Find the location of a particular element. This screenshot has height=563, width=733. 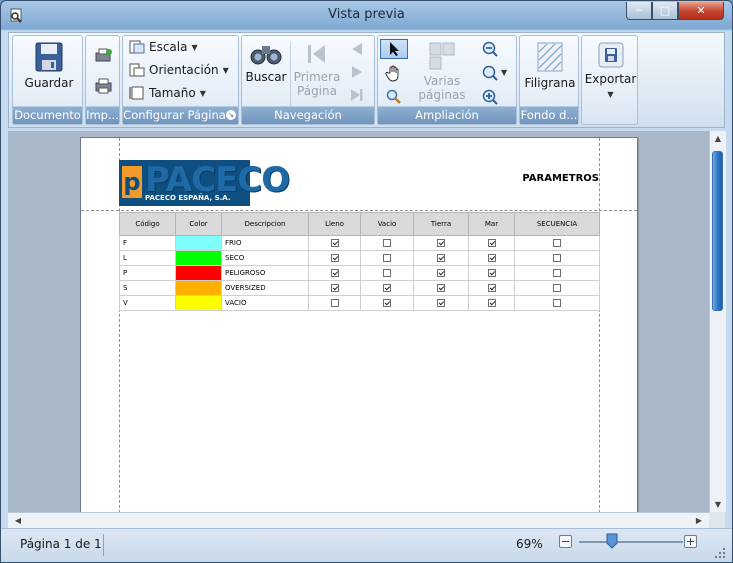

zoom-slider-thumb is located at coordinates (612, 541).